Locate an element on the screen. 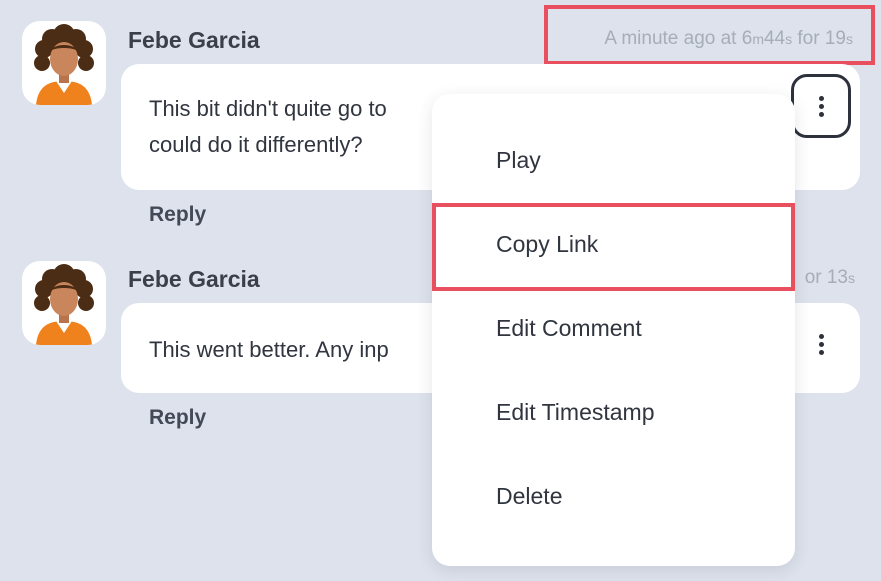 The height and width of the screenshot is (581, 881). menu-item-delete: Delete is located at coordinates (613, 496).